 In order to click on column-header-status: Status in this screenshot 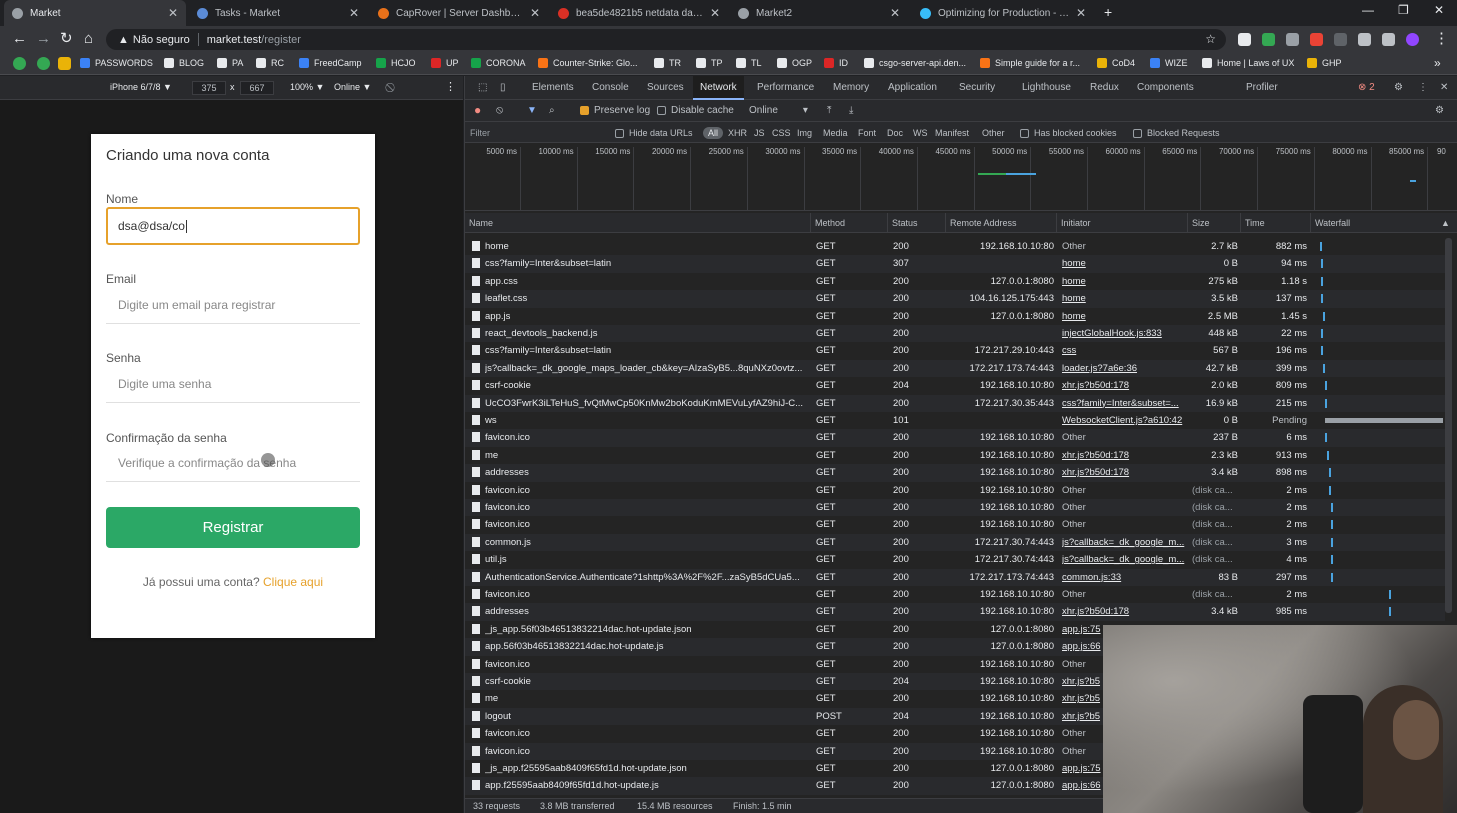, I will do `click(917, 223)`.